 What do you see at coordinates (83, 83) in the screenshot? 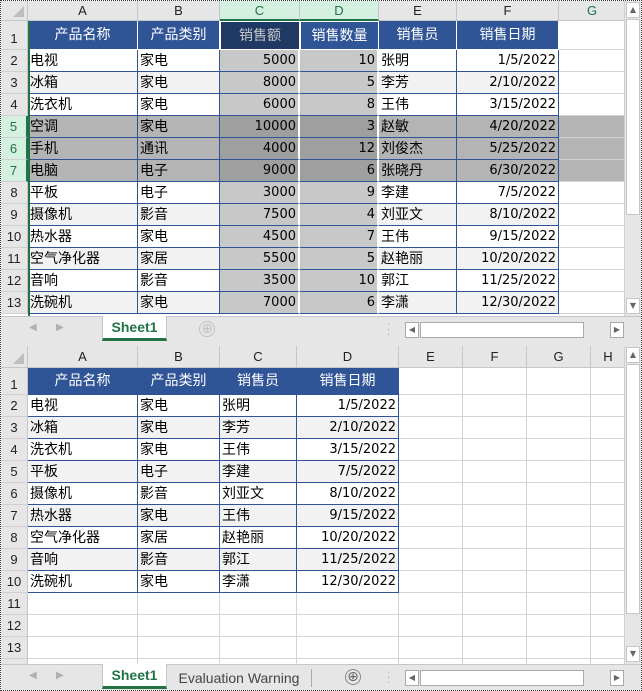
I see `table-cell: 冰箱` at bounding box center [83, 83].